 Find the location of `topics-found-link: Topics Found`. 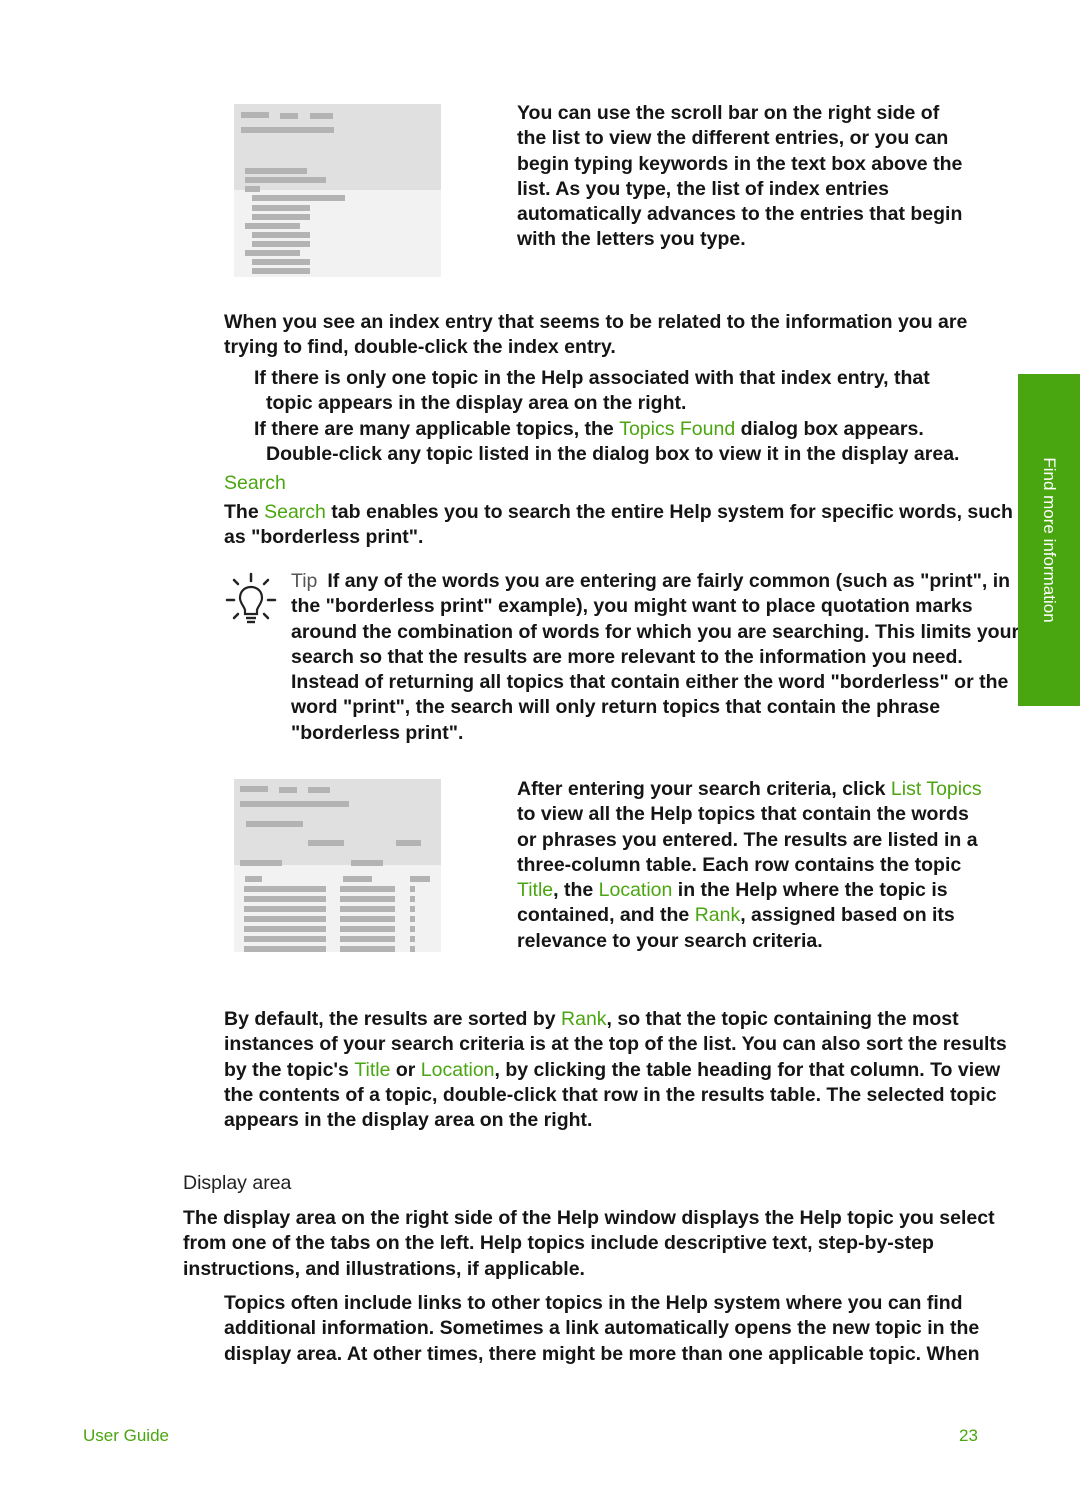

topics-found-link: Topics Found is located at coordinates (677, 429).